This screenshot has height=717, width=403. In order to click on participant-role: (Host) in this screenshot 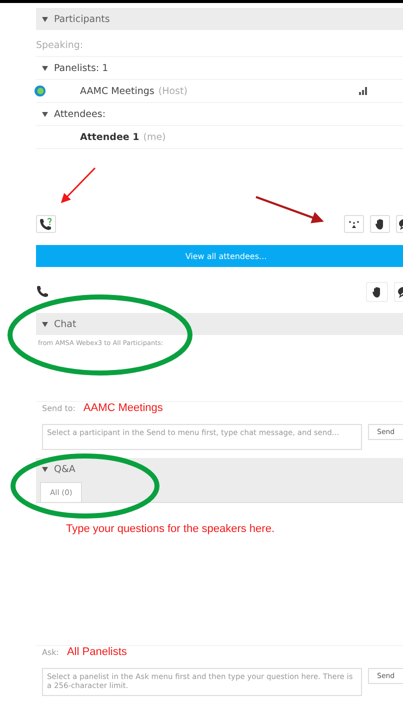, I will do `click(173, 91)`.